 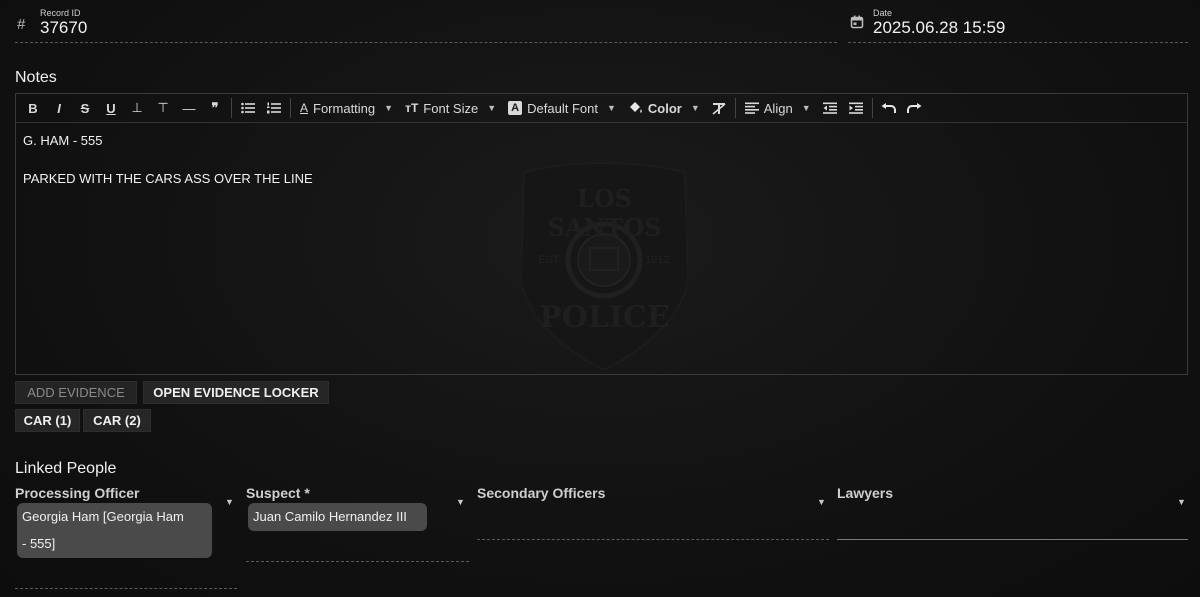 What do you see at coordinates (604, 266) in the screenshot?
I see `lspd-badge-watermark: LOS SANTOS EST. 1912 POLICE` at bounding box center [604, 266].